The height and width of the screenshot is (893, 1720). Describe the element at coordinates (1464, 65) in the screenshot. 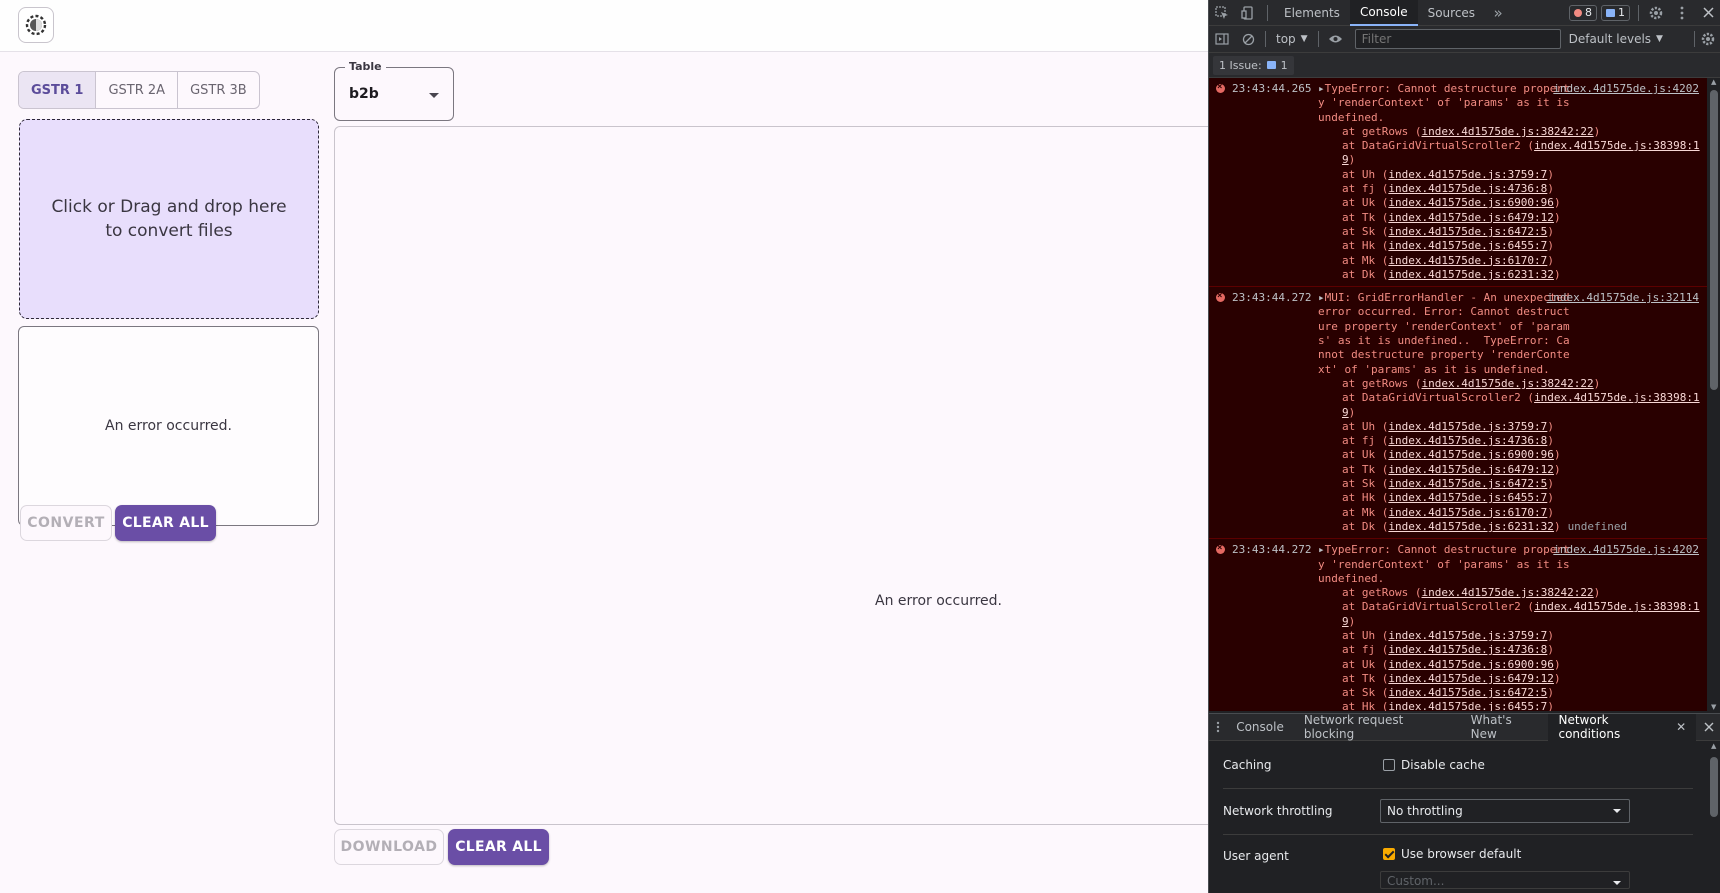

I see `issues-bar: 1 Issue: 1` at that location.